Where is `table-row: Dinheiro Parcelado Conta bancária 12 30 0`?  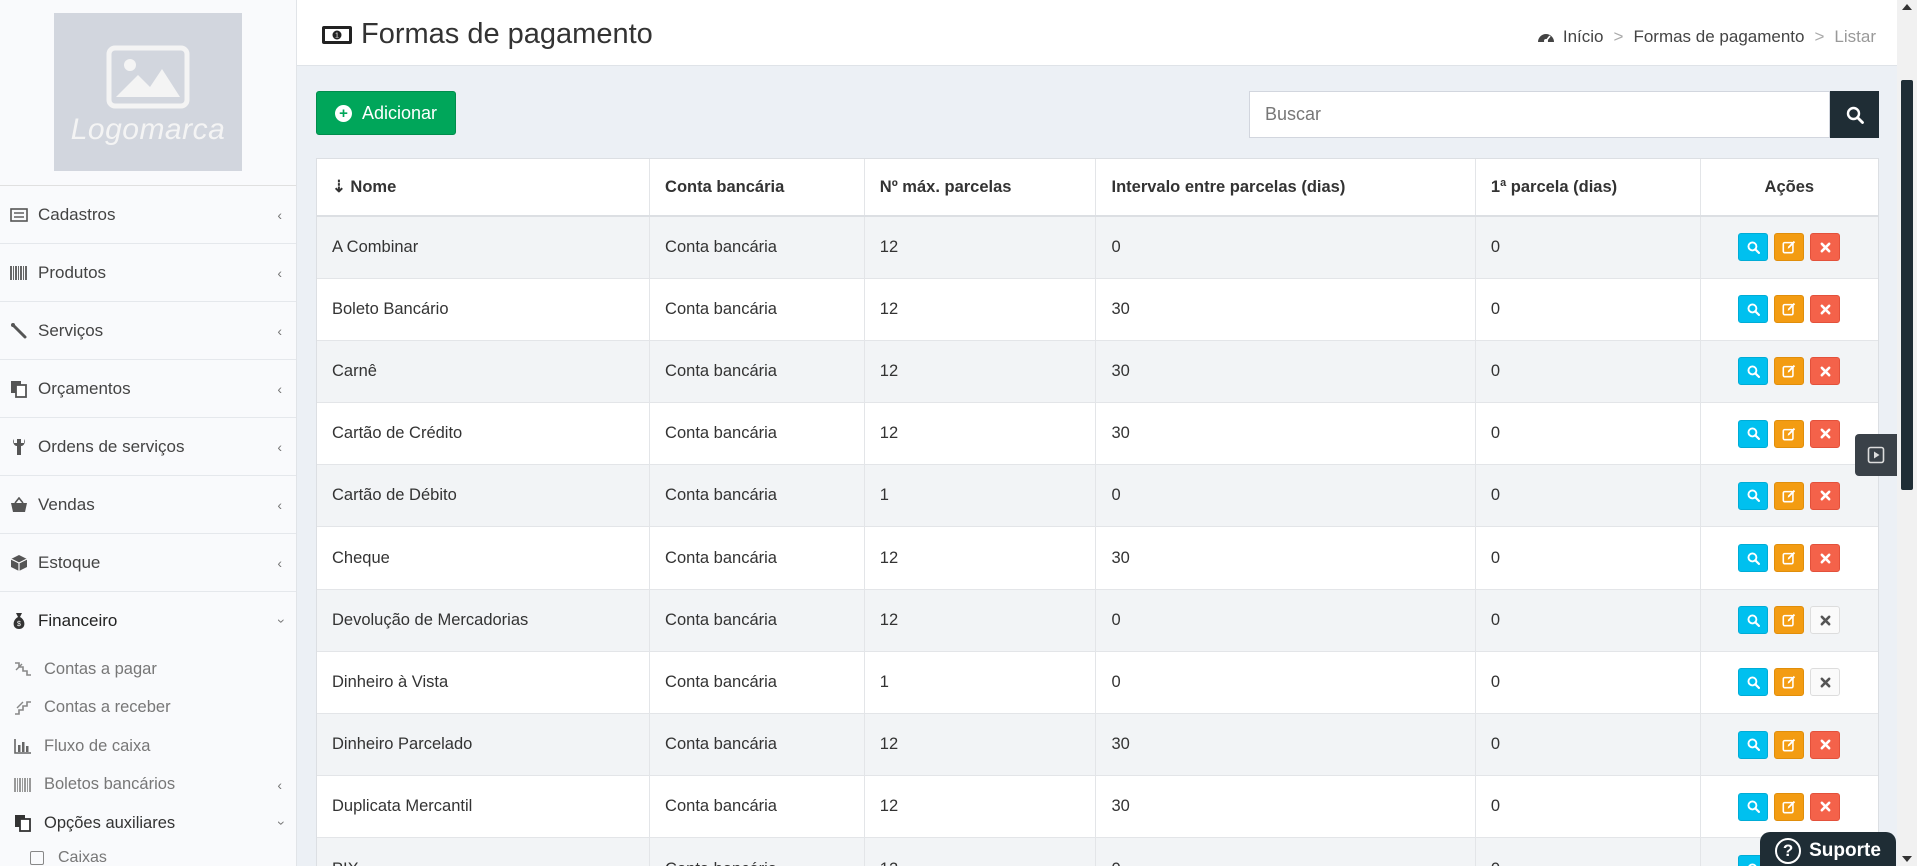
table-row: Dinheiro Parcelado Conta bancária 12 30 0 is located at coordinates (1097, 744).